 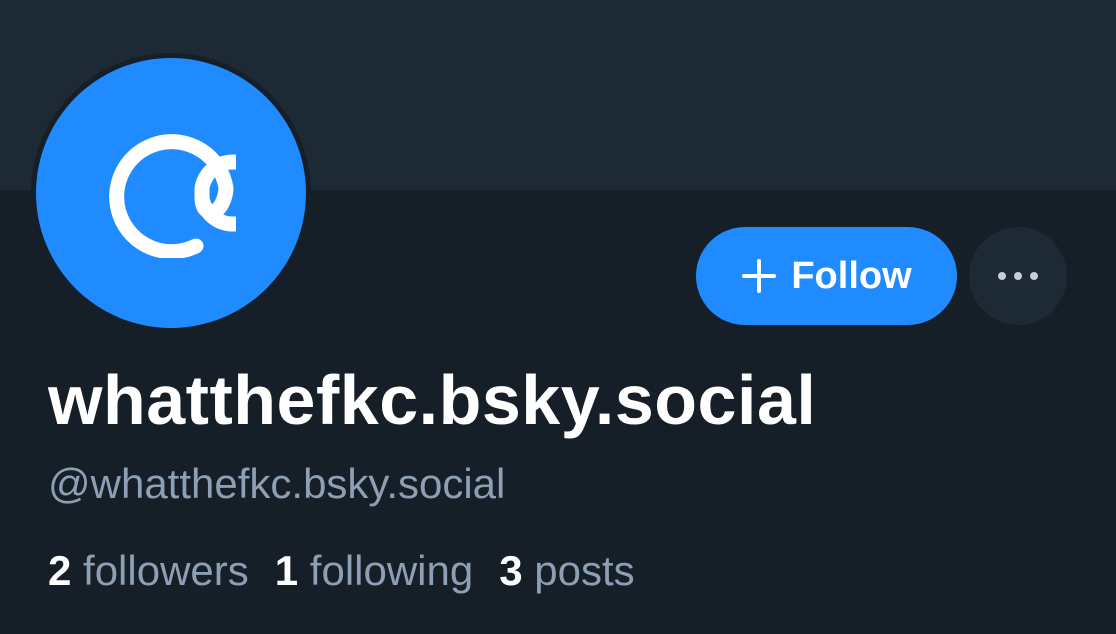 What do you see at coordinates (432, 400) in the screenshot?
I see `display-name: whatthefkc.bsky.social` at bounding box center [432, 400].